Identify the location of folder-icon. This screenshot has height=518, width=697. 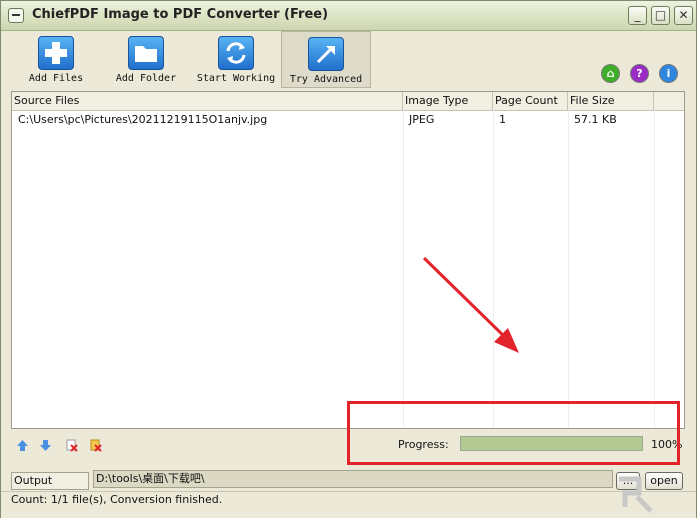
(146, 53).